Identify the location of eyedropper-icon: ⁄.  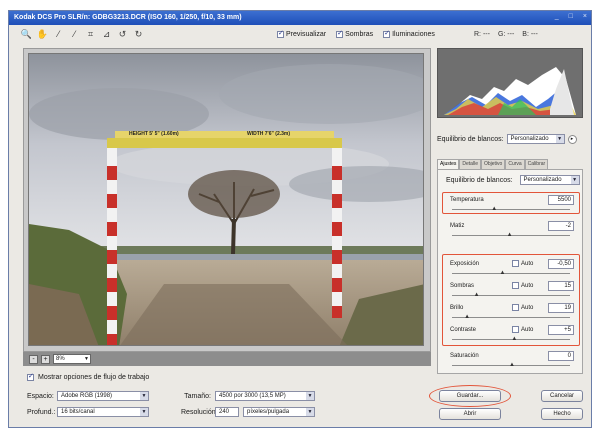
(58, 34).